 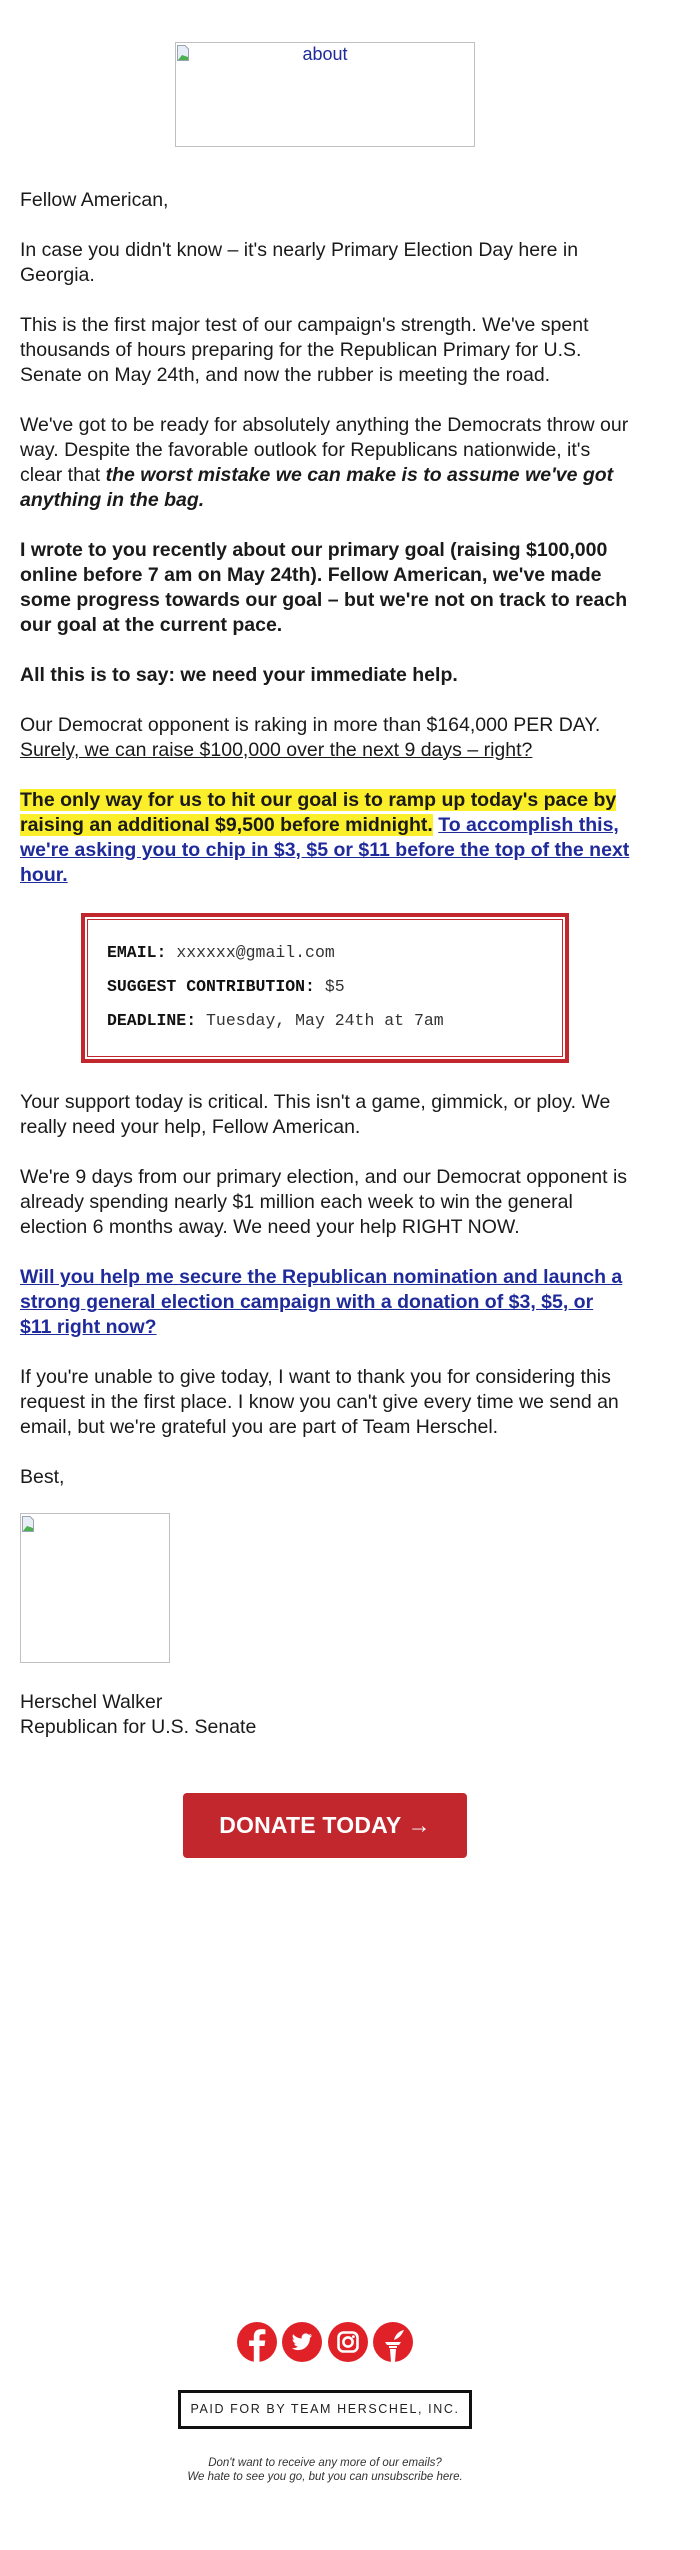 I want to click on header-image-about: about, so click(x=325, y=94).